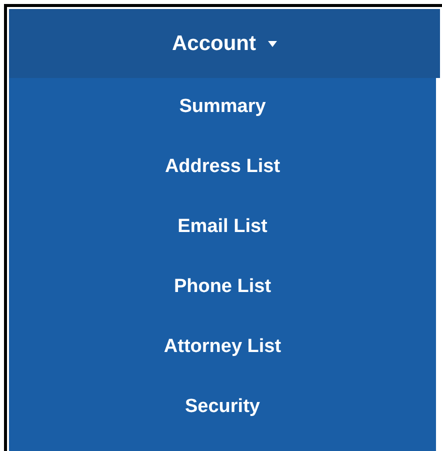 The width and height of the screenshot is (442, 451). I want to click on menu-item: Summary, so click(222, 107).